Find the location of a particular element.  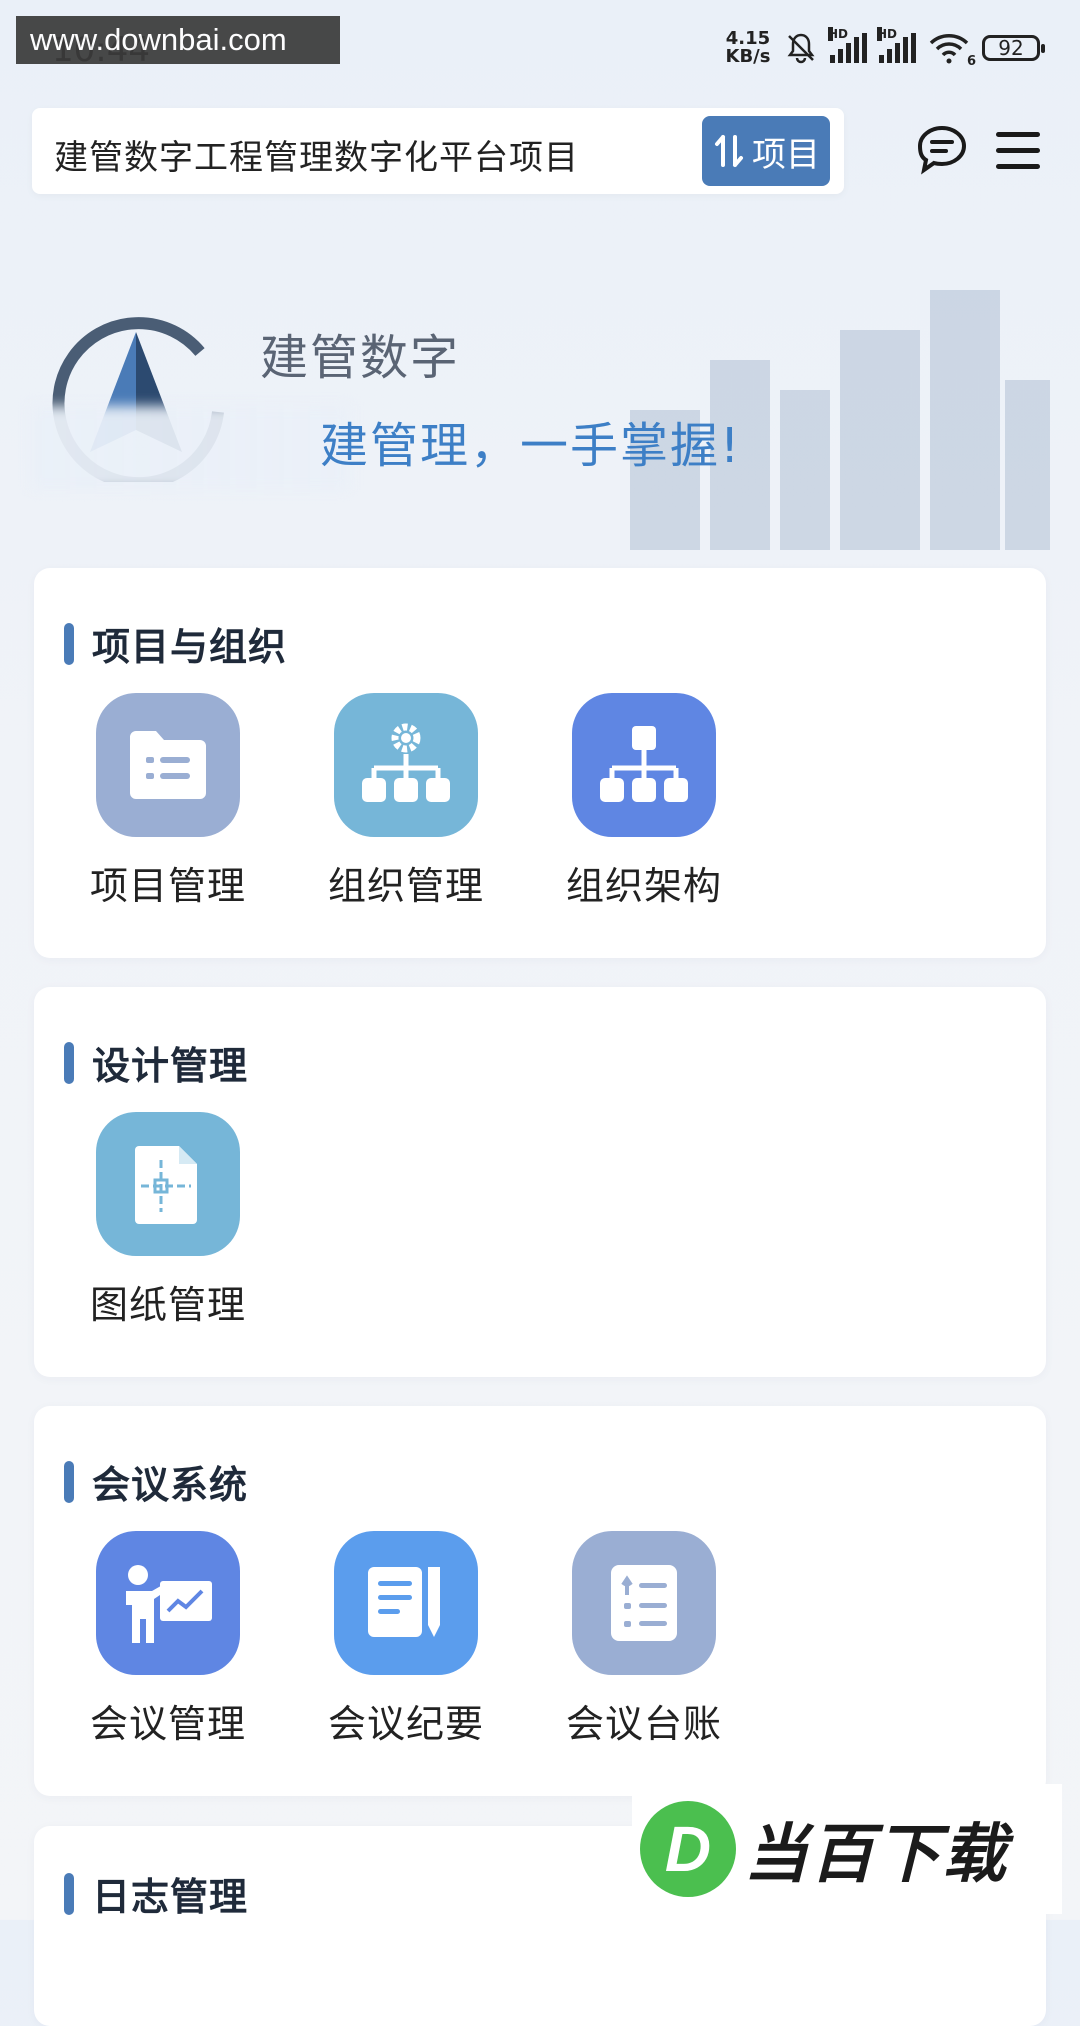

network-speed-unit: KB/s is located at coordinates (748, 56).